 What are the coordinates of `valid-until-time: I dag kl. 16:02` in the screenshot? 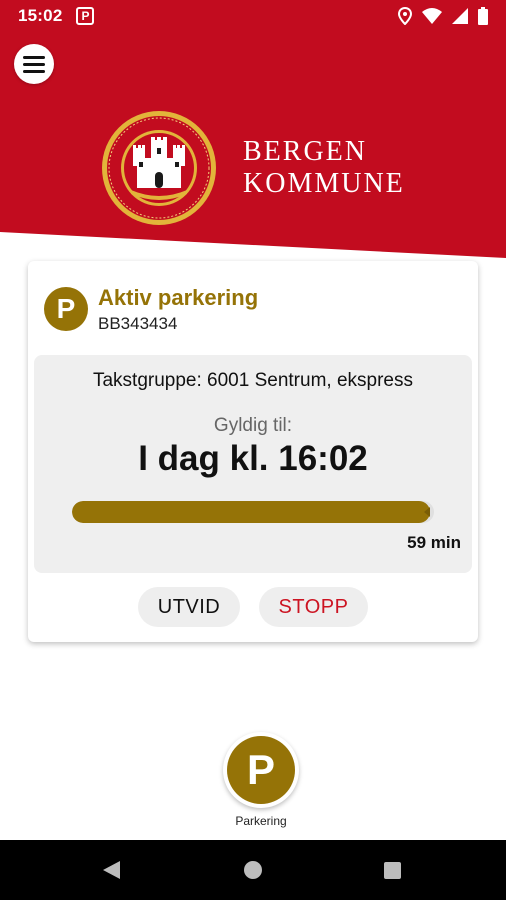 It's located at (253, 459).